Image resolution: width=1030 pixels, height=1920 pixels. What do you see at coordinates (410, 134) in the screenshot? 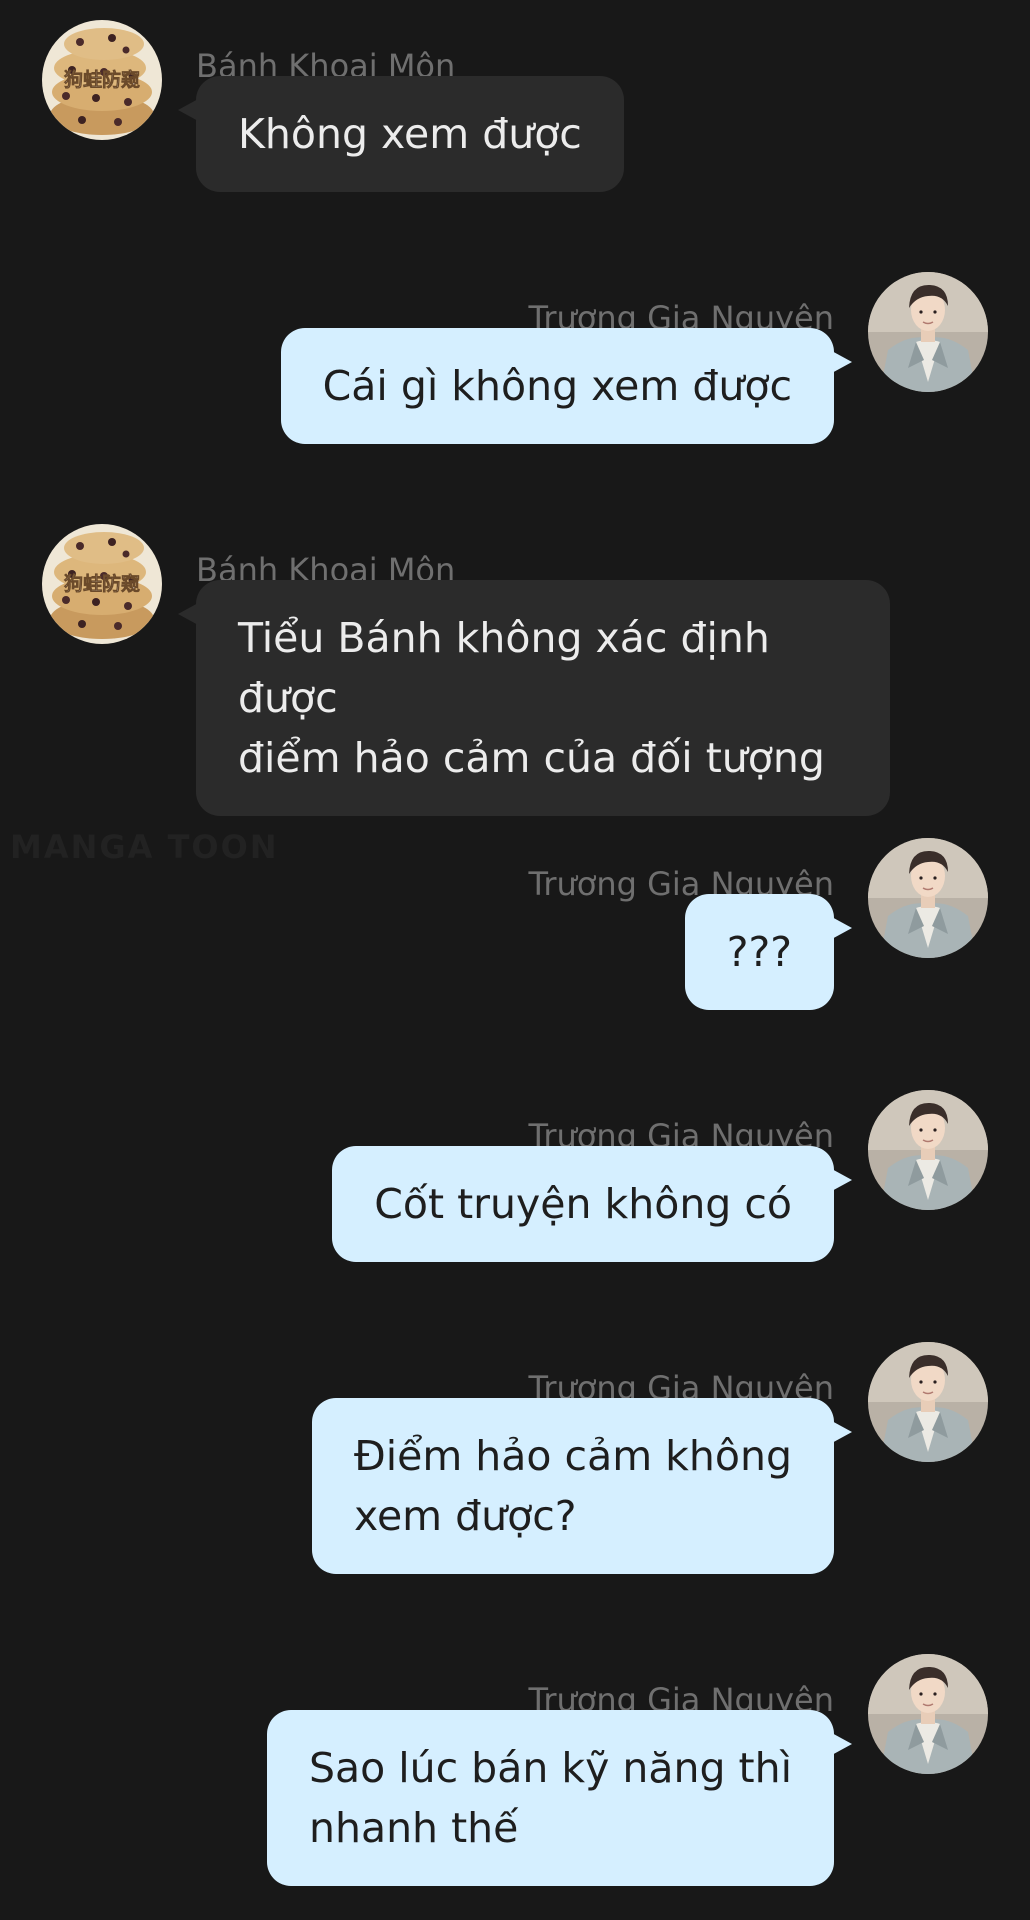
I see `message-text: Không xem được` at bounding box center [410, 134].